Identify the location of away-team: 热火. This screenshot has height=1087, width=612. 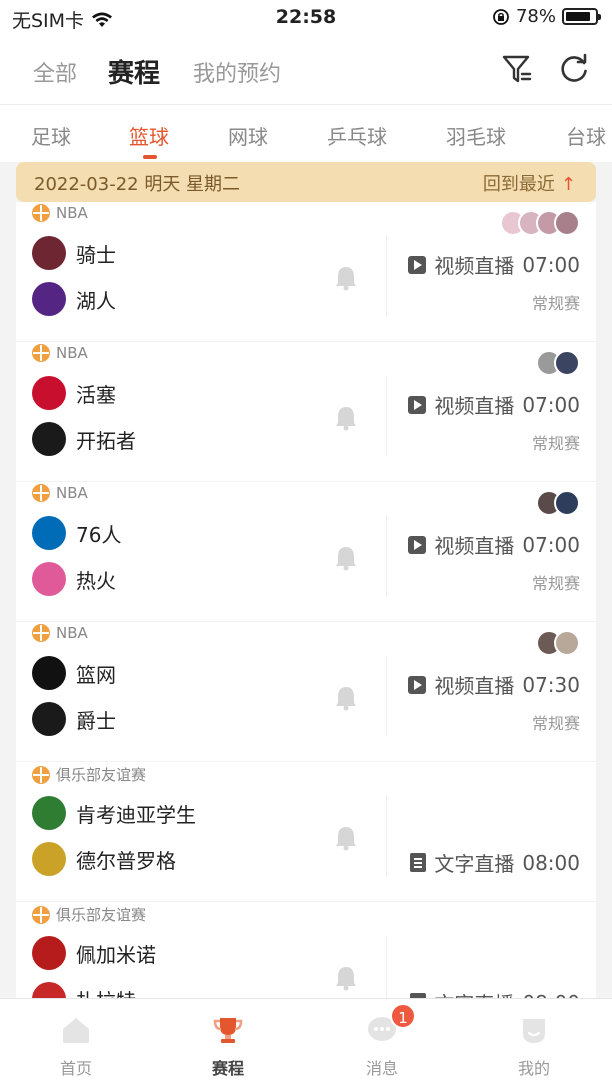
(74, 579).